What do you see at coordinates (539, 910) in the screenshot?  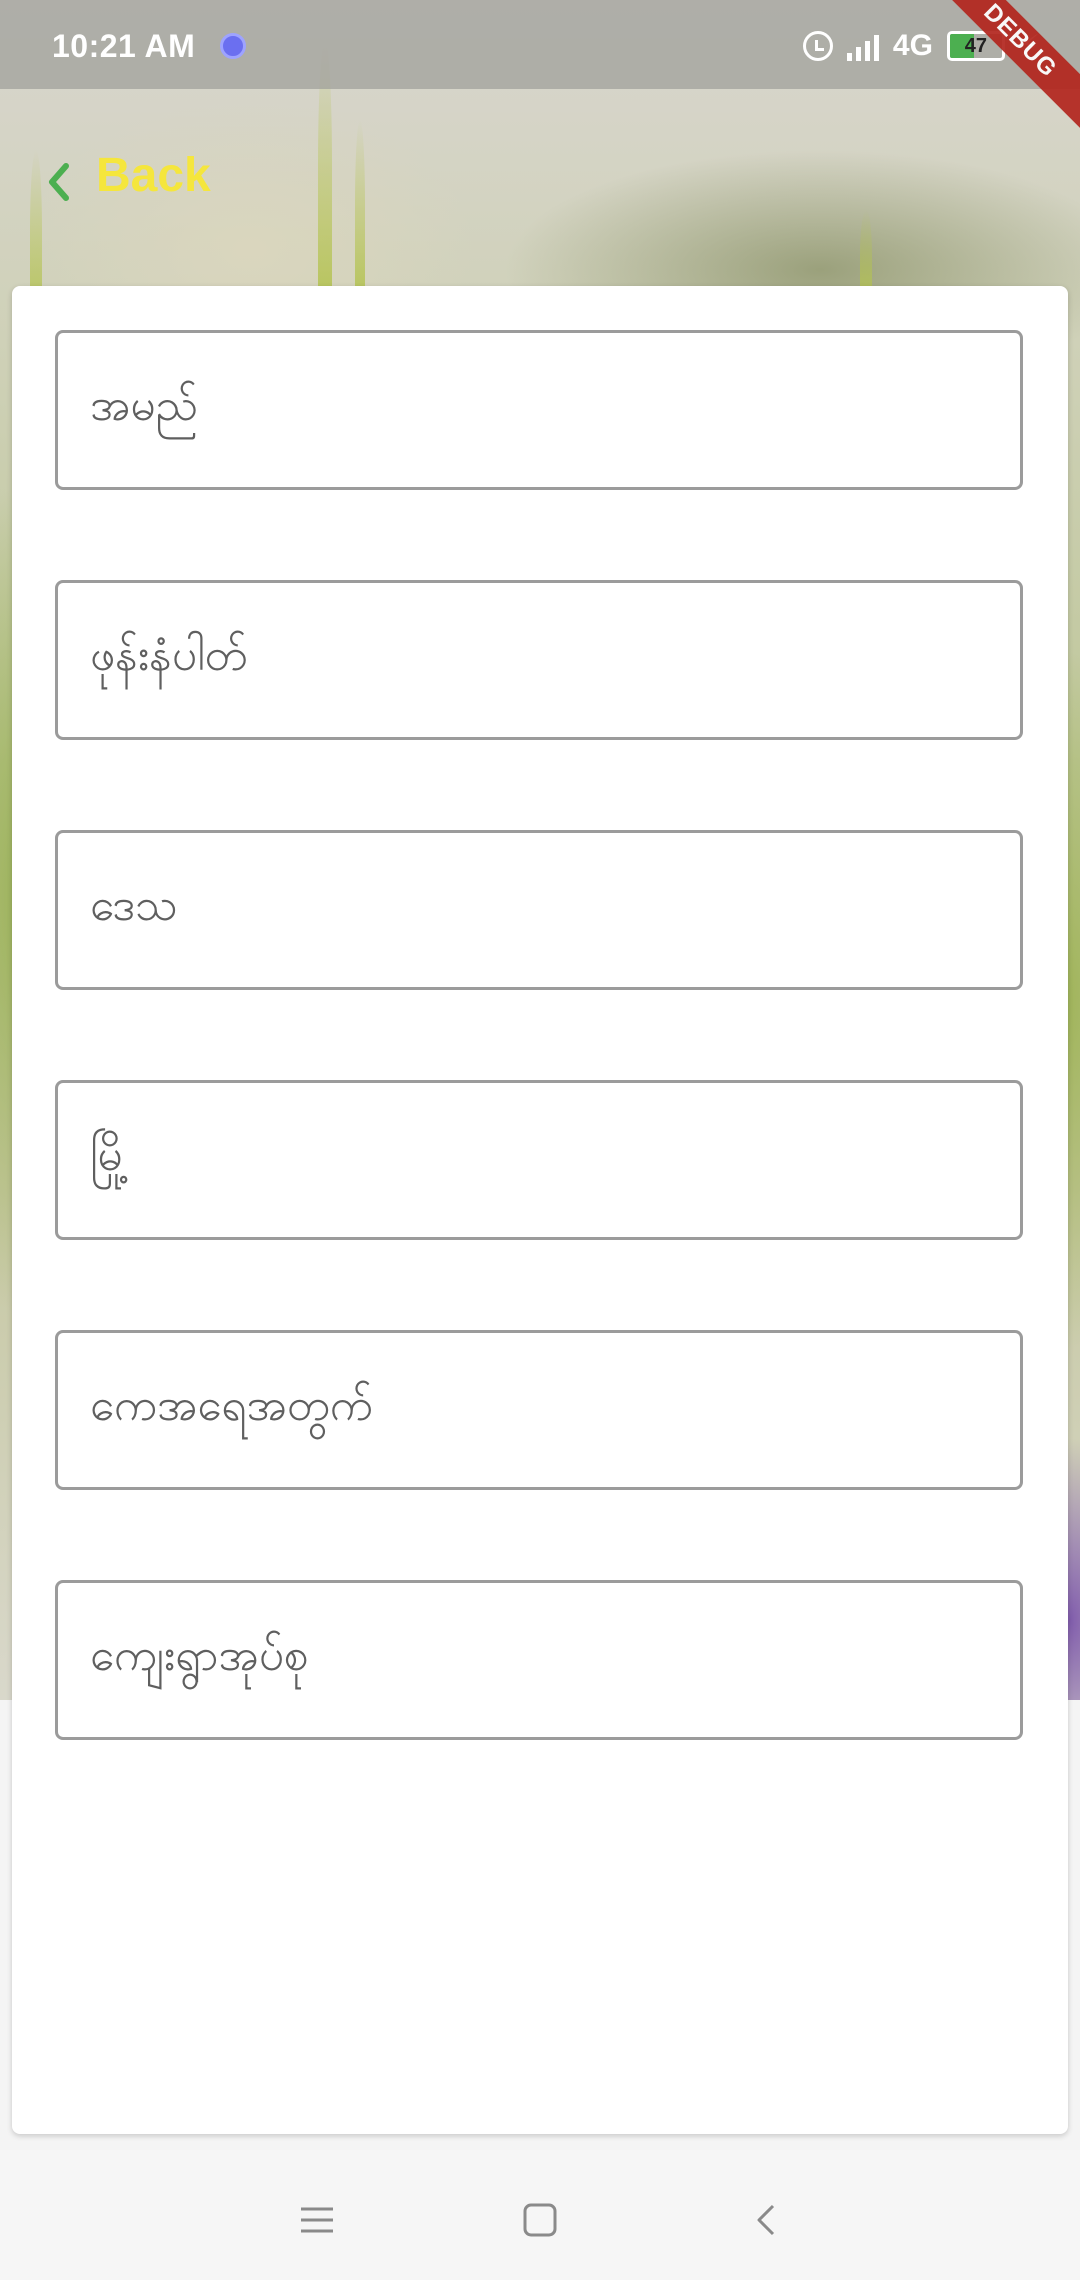 I see `region-field: ဒေသ` at bounding box center [539, 910].